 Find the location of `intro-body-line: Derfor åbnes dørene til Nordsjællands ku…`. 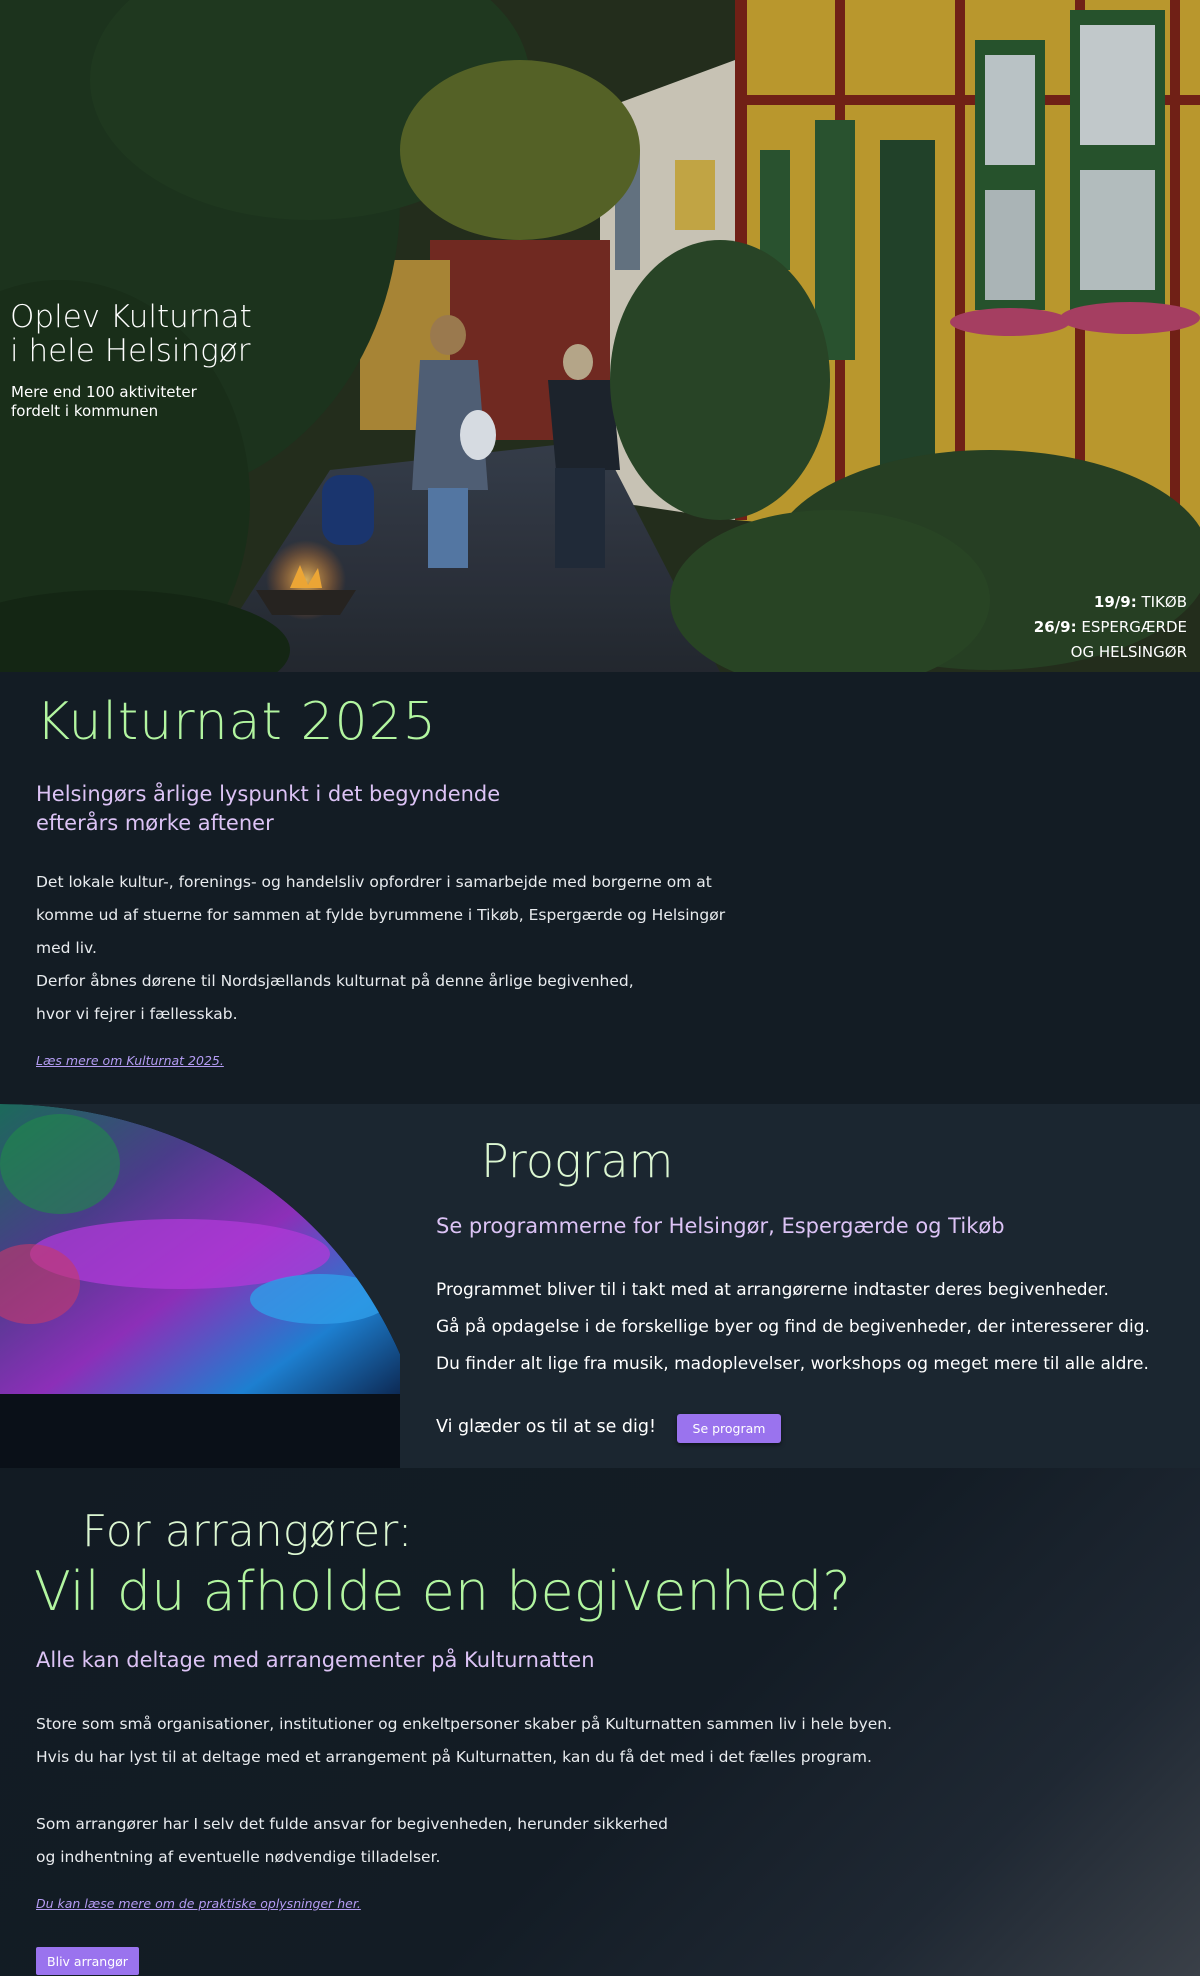

intro-body-line: Derfor åbnes dørene til Nordsjællands ku… is located at coordinates (335, 981).